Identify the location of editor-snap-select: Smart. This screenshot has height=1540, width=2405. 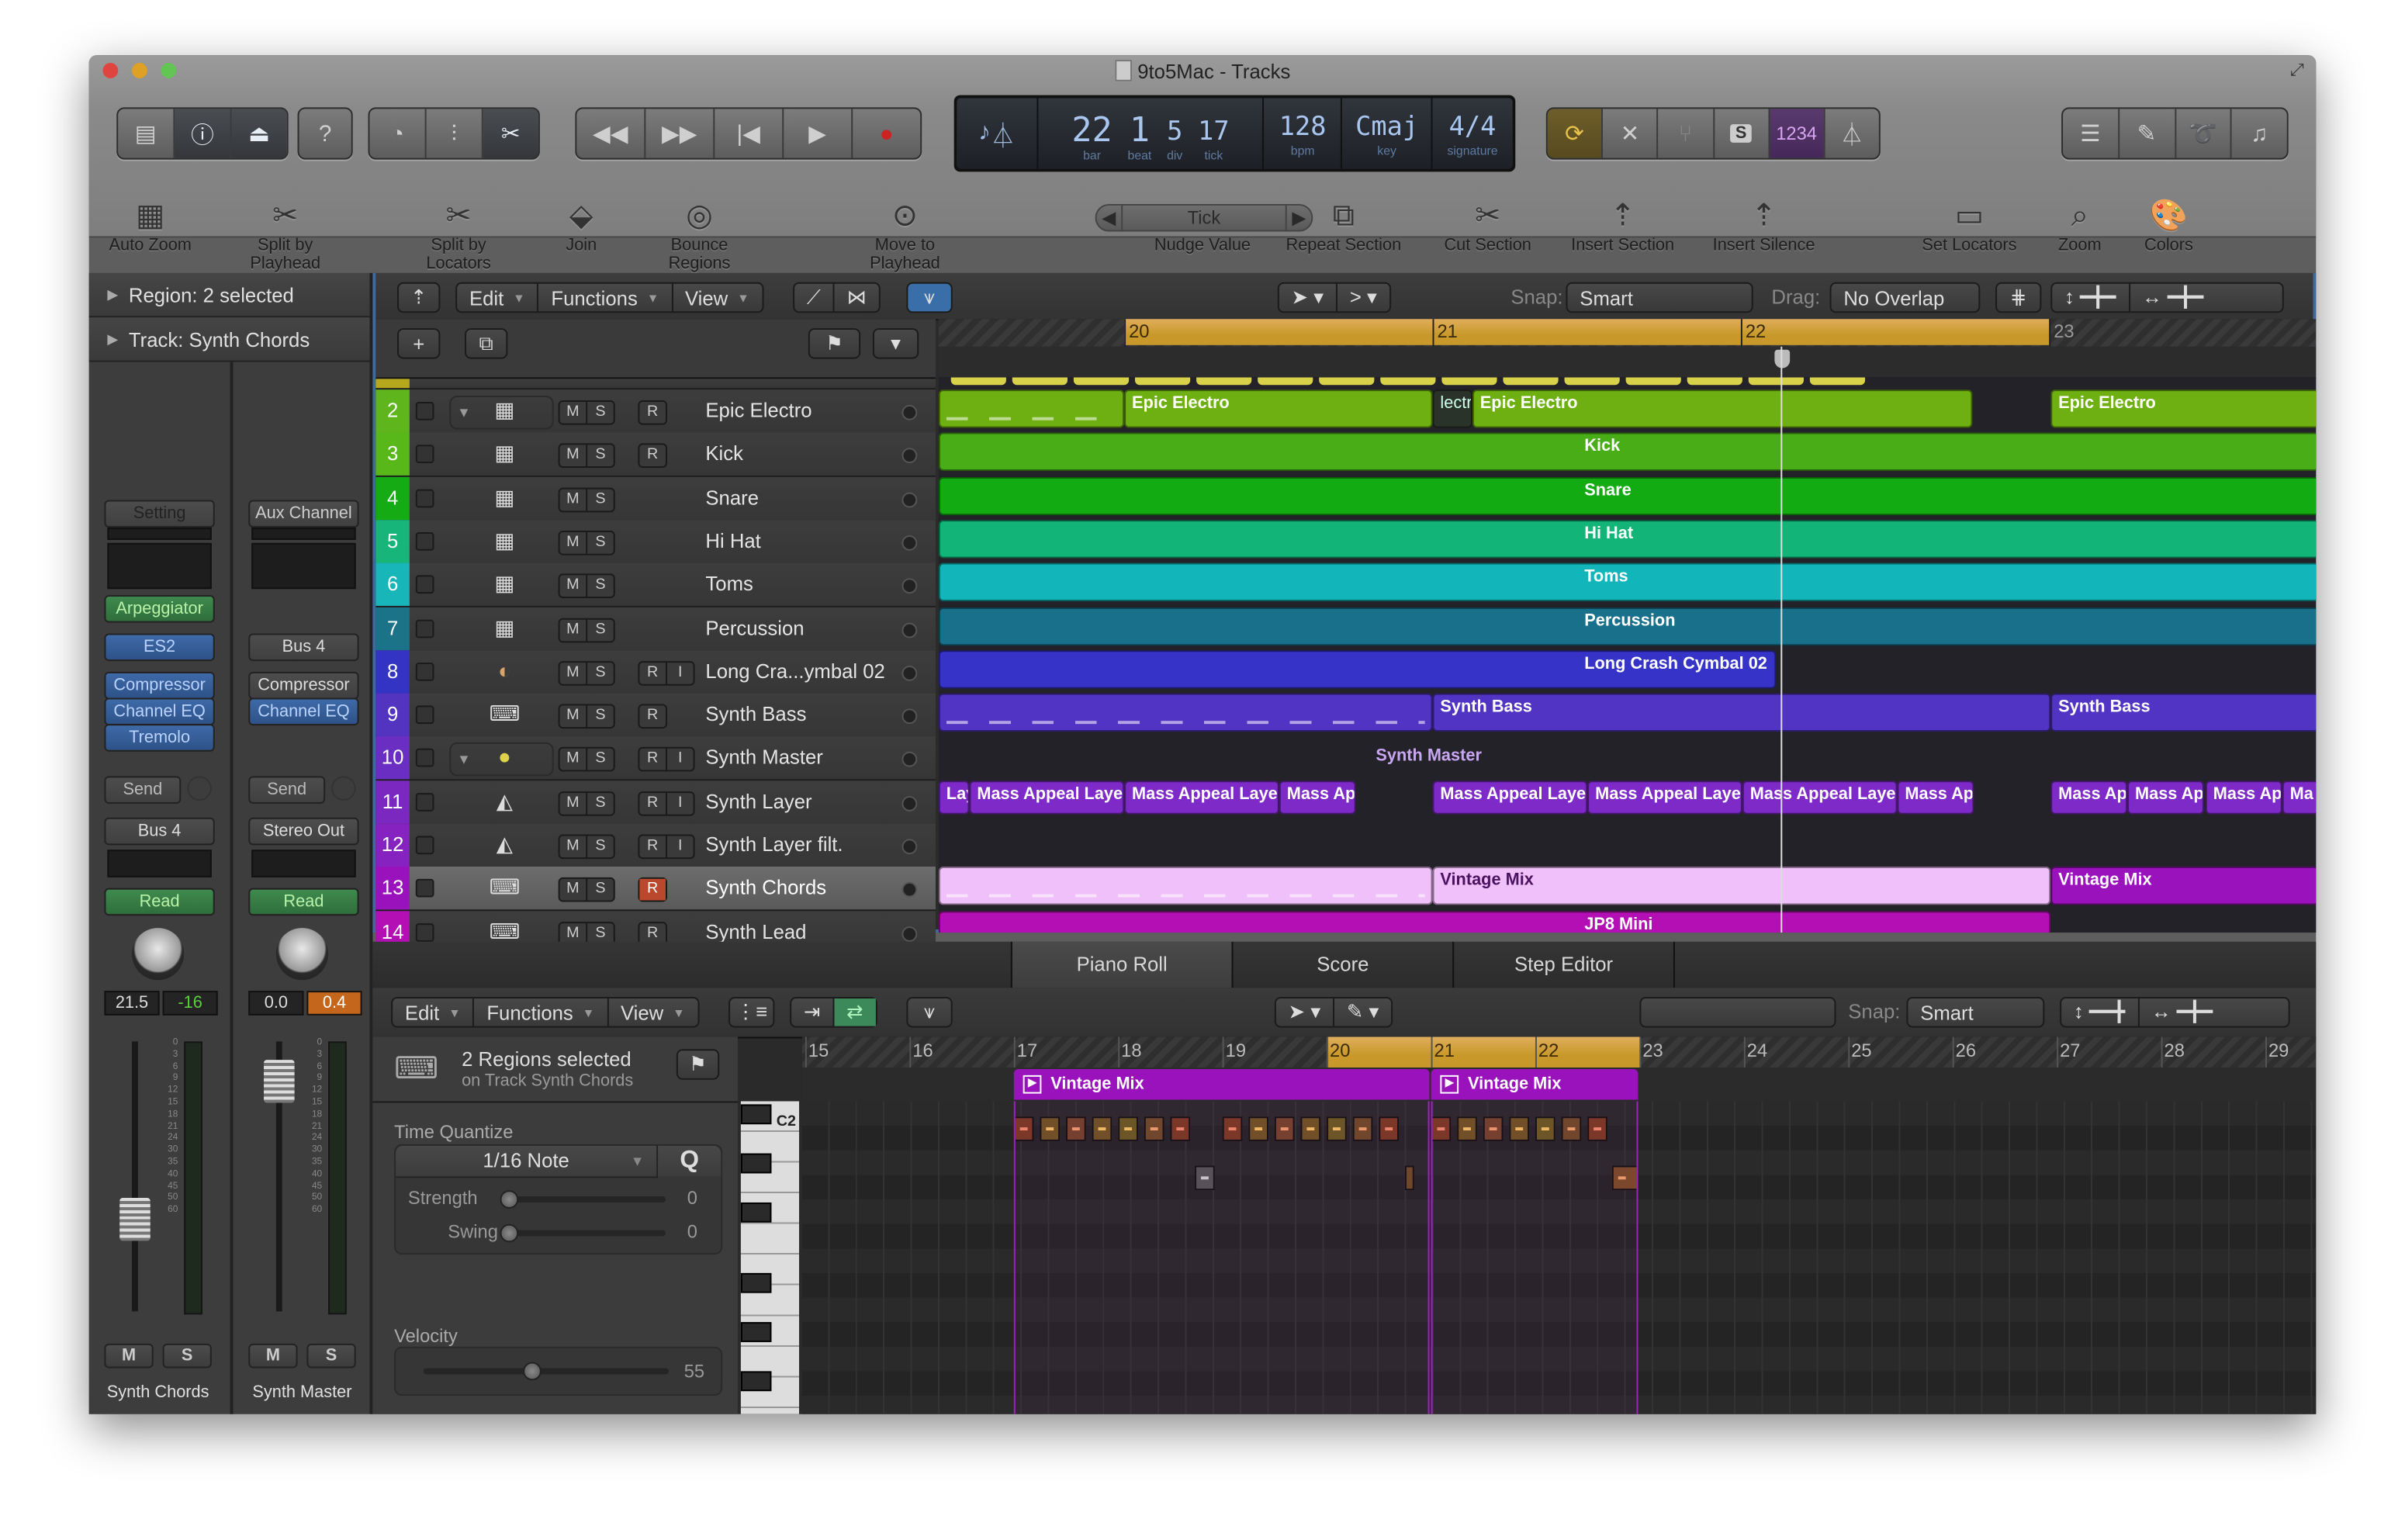
(1976, 1012).